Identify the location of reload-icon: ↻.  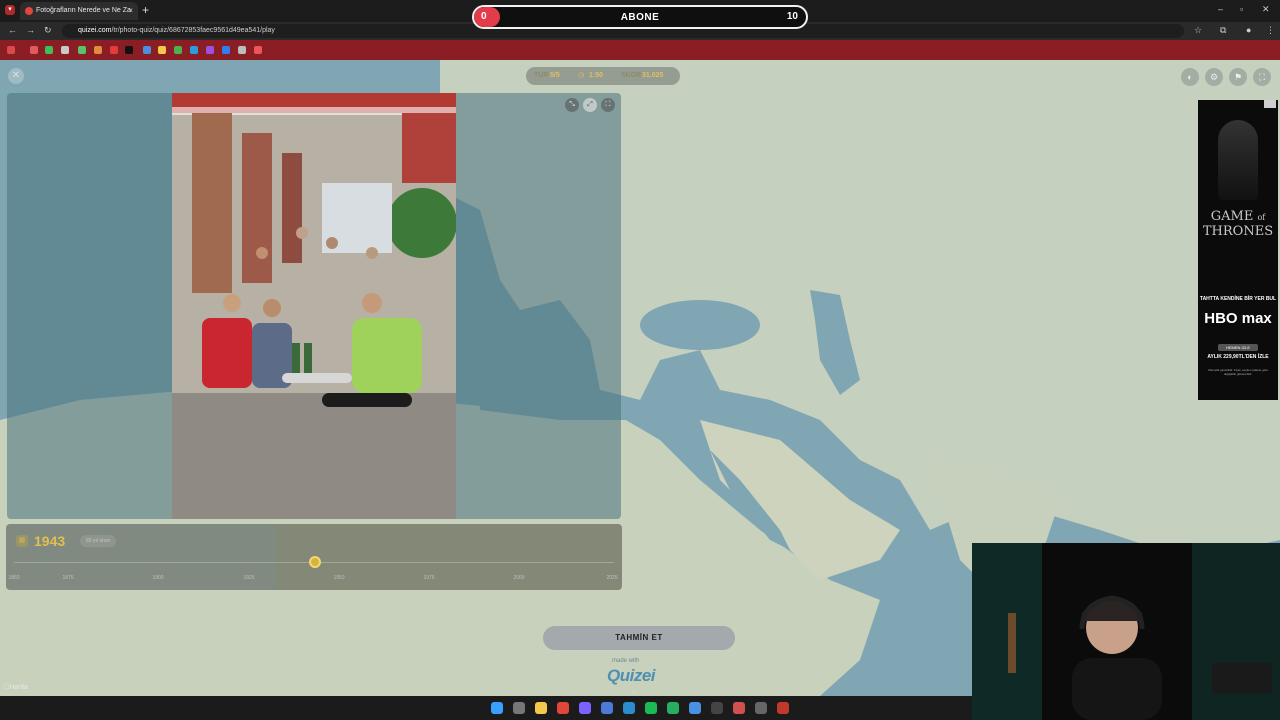
(48, 30).